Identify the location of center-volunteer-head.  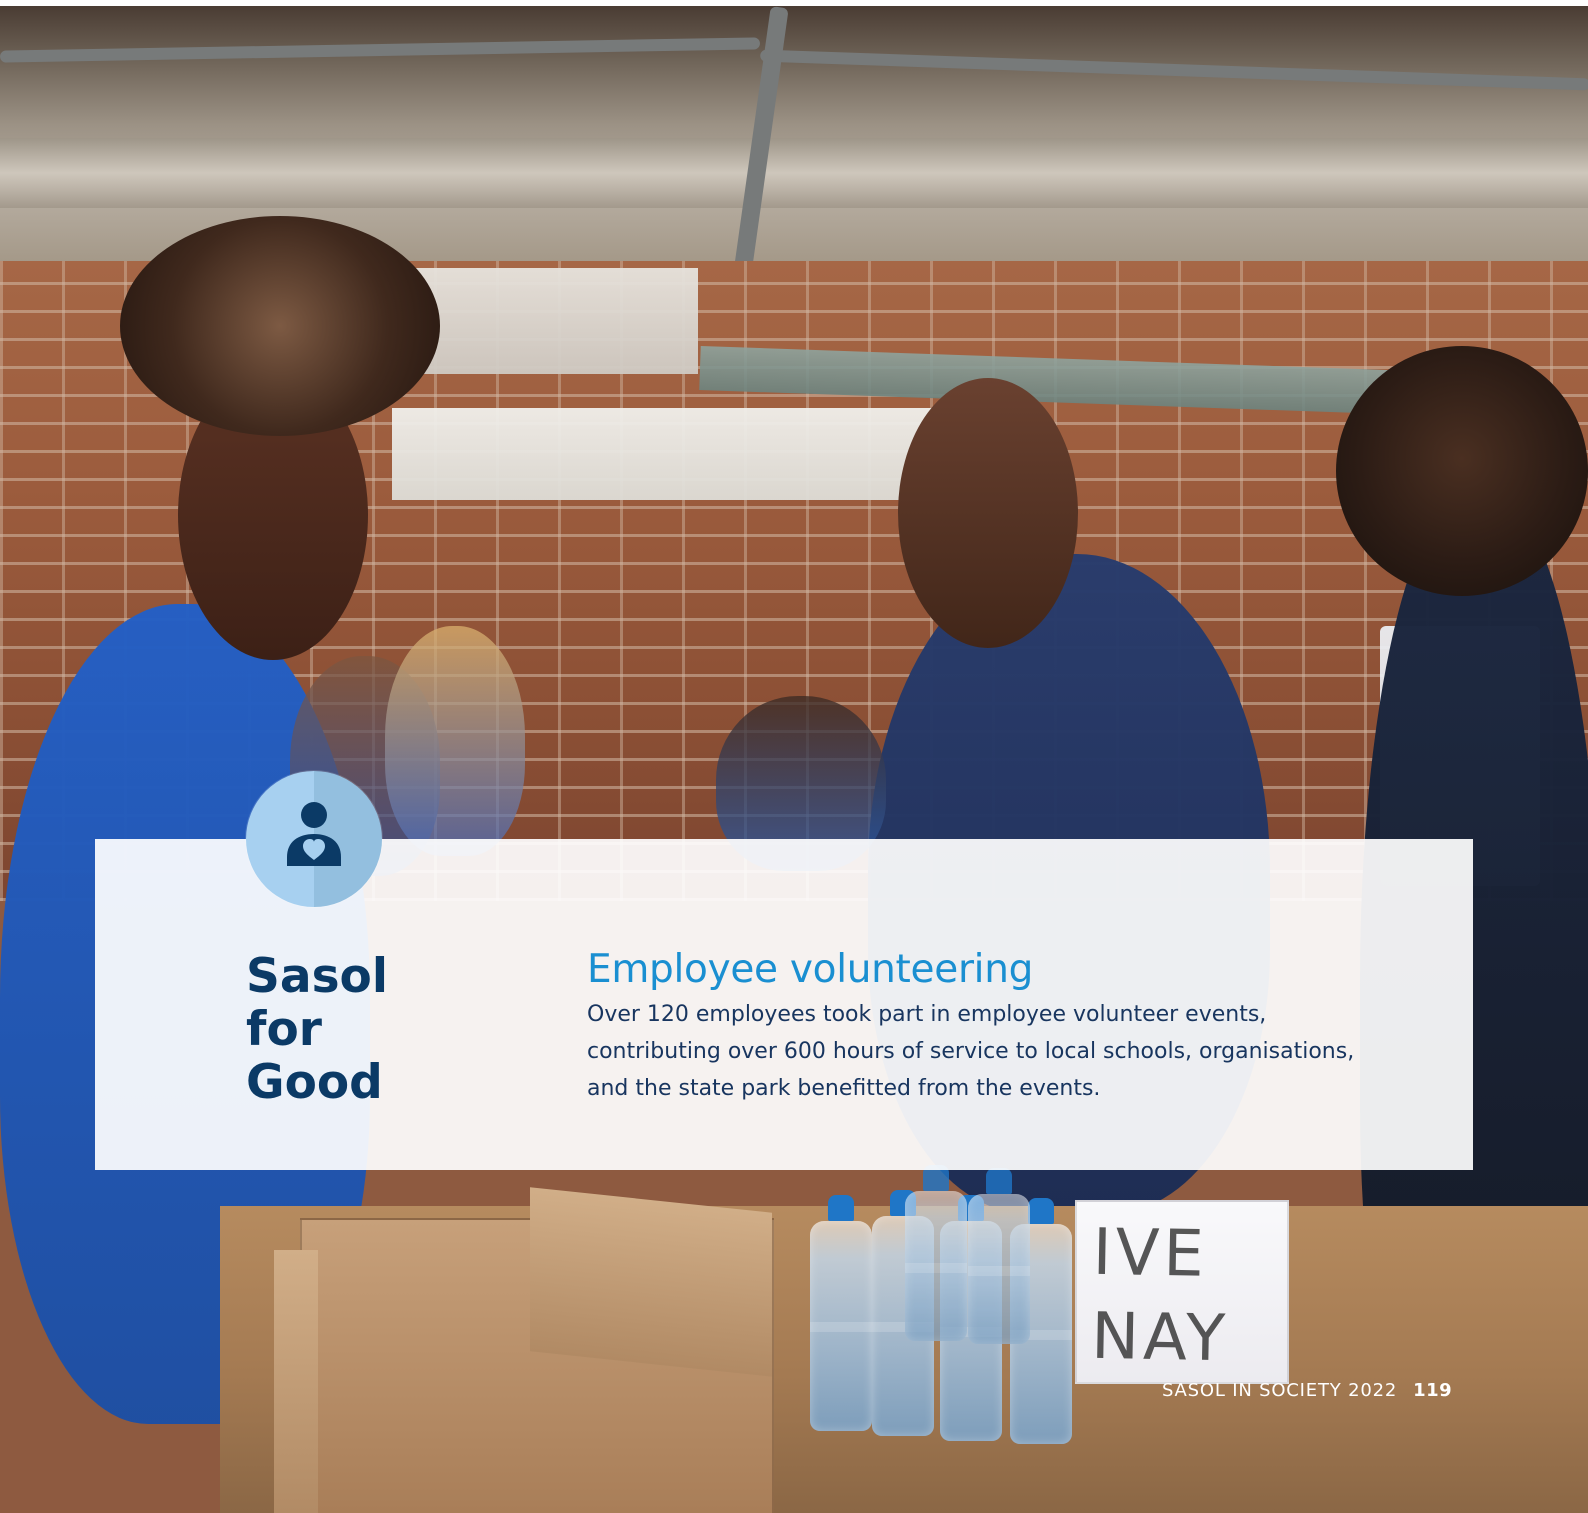
(988, 513).